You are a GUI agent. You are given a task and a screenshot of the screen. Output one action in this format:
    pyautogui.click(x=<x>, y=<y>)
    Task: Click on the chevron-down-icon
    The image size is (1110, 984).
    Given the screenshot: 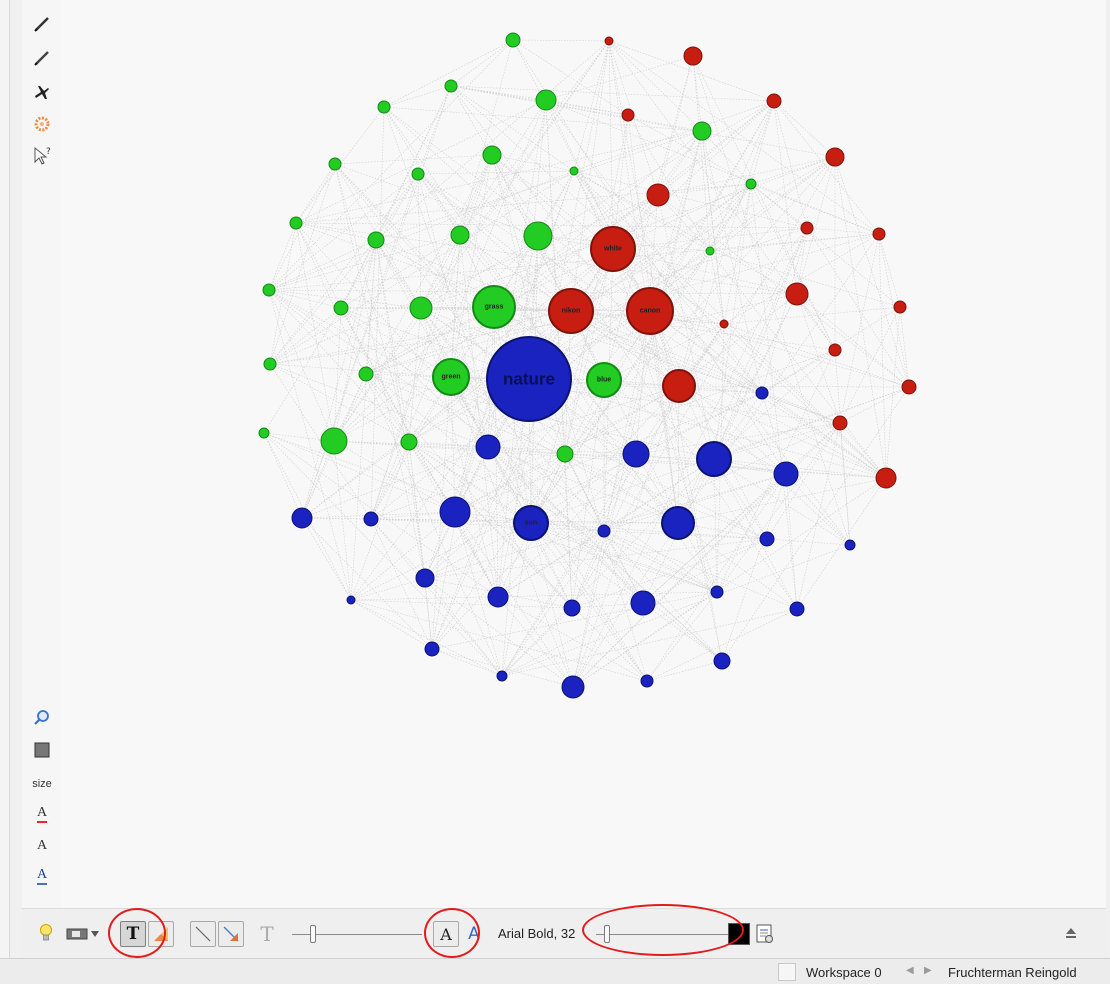 What is the action you would take?
    pyautogui.click(x=95, y=934)
    